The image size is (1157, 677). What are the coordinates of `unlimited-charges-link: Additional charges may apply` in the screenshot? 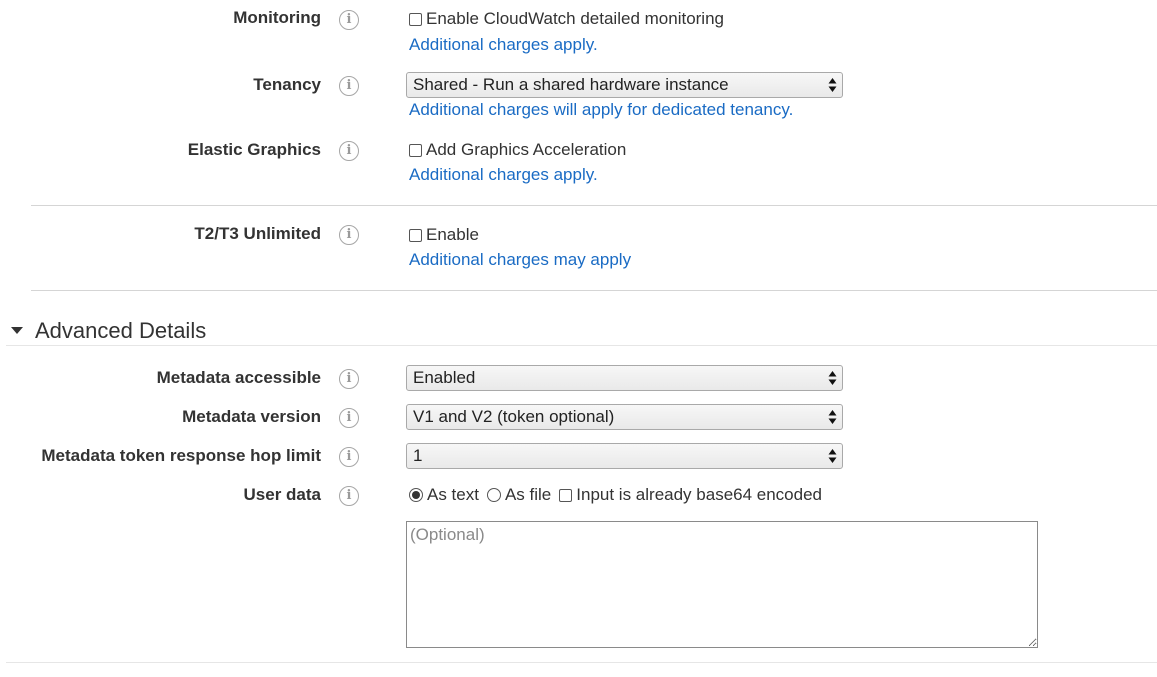 It's located at (520, 260).